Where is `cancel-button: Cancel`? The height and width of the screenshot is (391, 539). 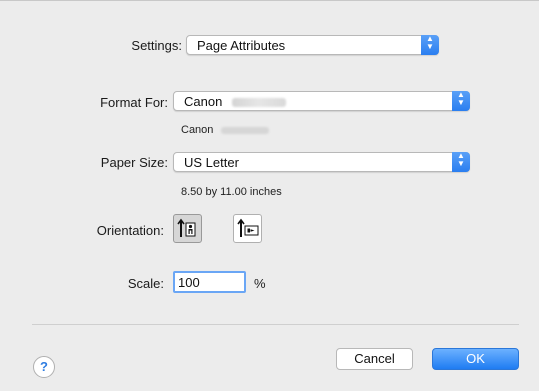
cancel-button: Cancel is located at coordinates (374, 359).